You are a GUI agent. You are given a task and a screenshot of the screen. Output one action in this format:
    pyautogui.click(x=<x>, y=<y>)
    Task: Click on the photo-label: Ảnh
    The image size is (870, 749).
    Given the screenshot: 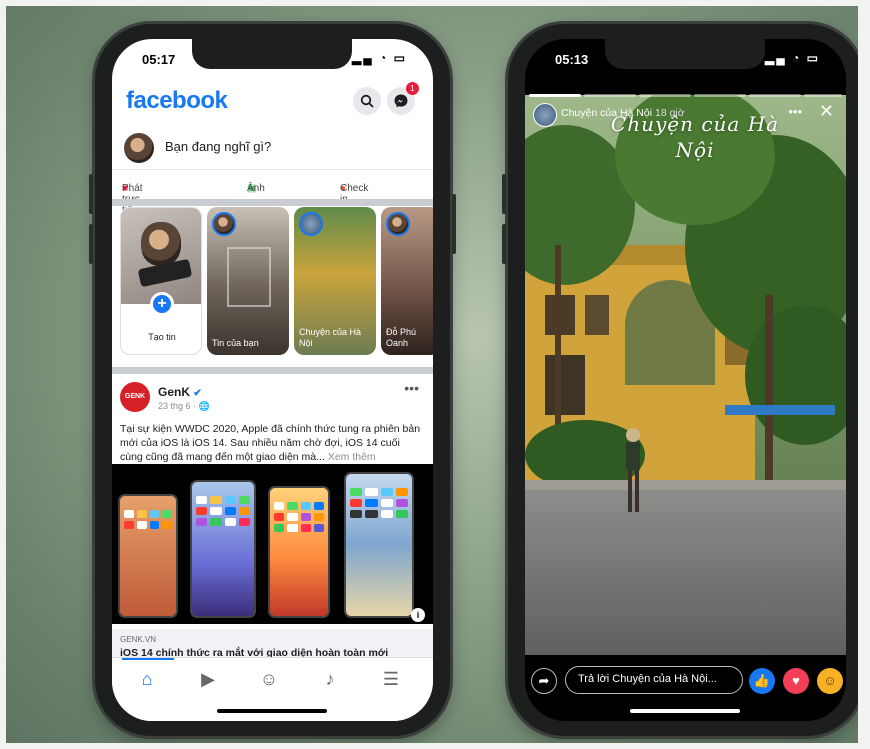 What is the action you would take?
    pyautogui.click(x=256, y=188)
    